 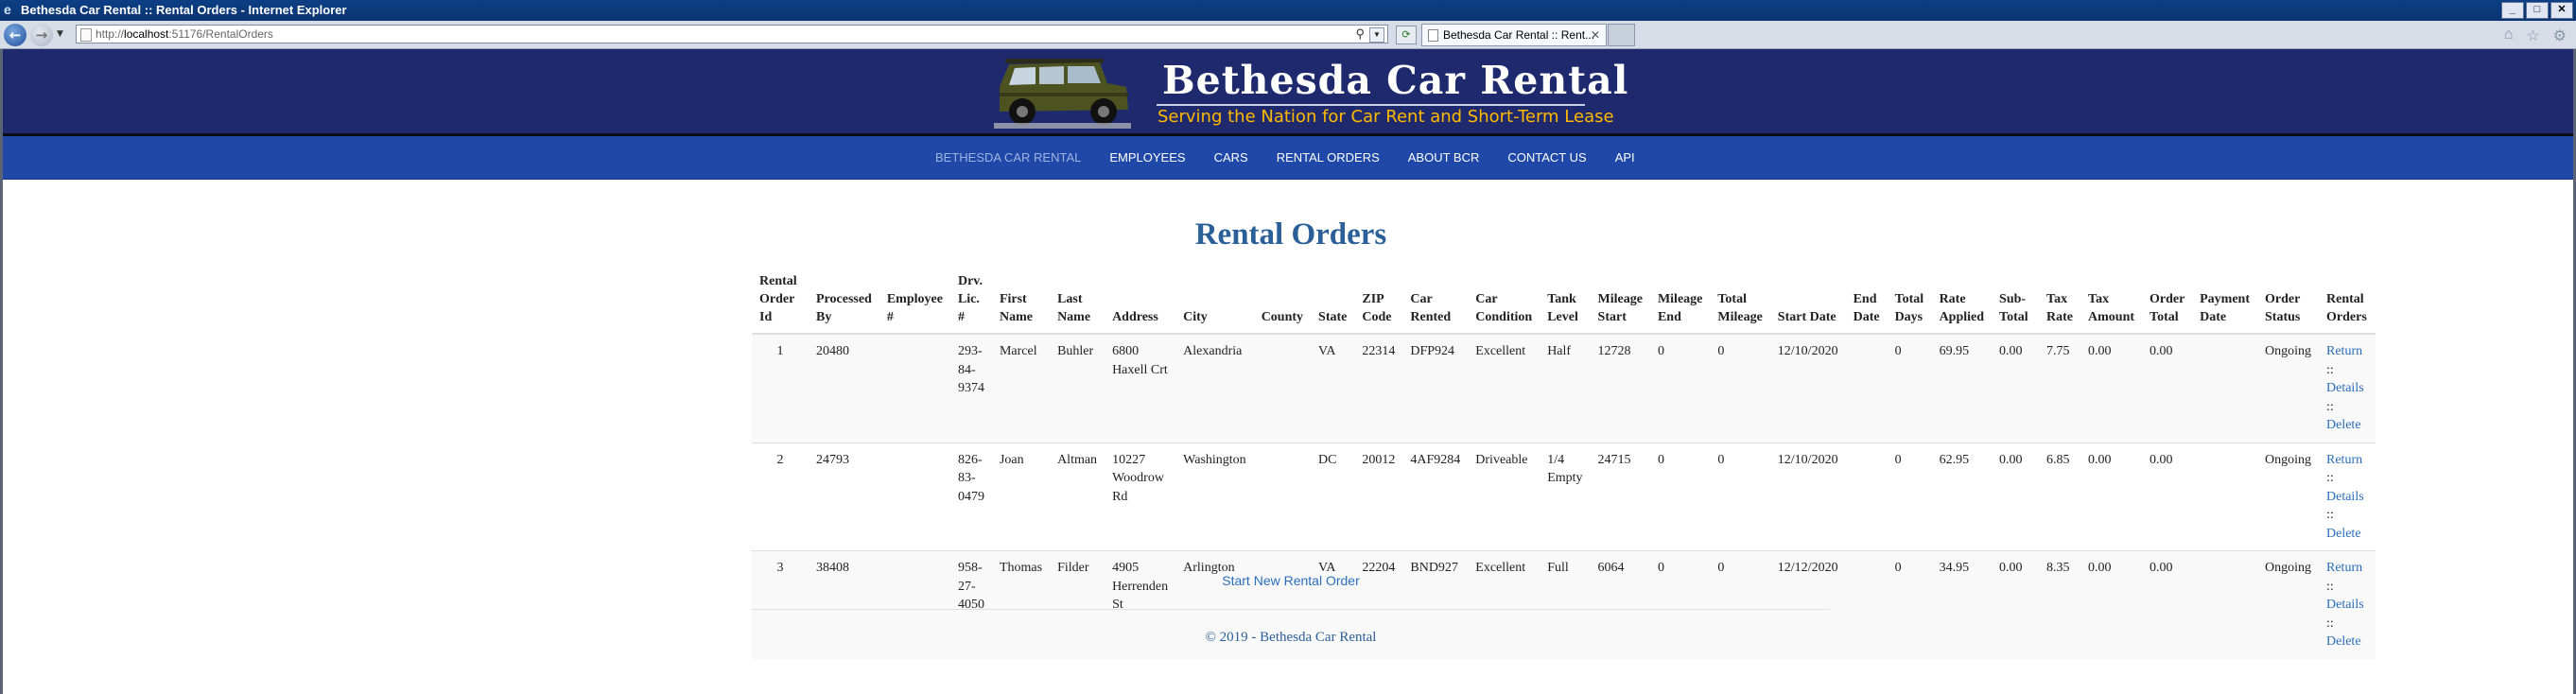 I want to click on column-header: Address, so click(x=1140, y=301).